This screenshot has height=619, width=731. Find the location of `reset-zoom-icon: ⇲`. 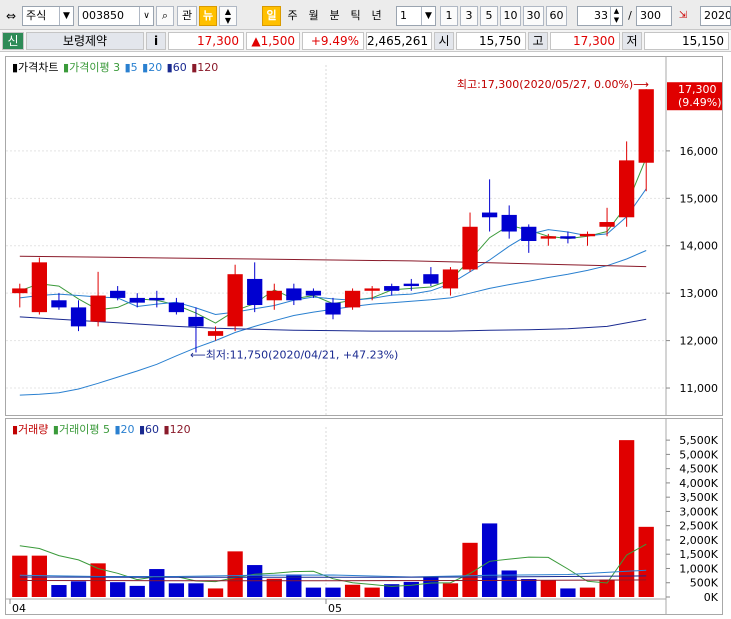

reset-zoom-icon: ⇲ is located at coordinates (683, 16).